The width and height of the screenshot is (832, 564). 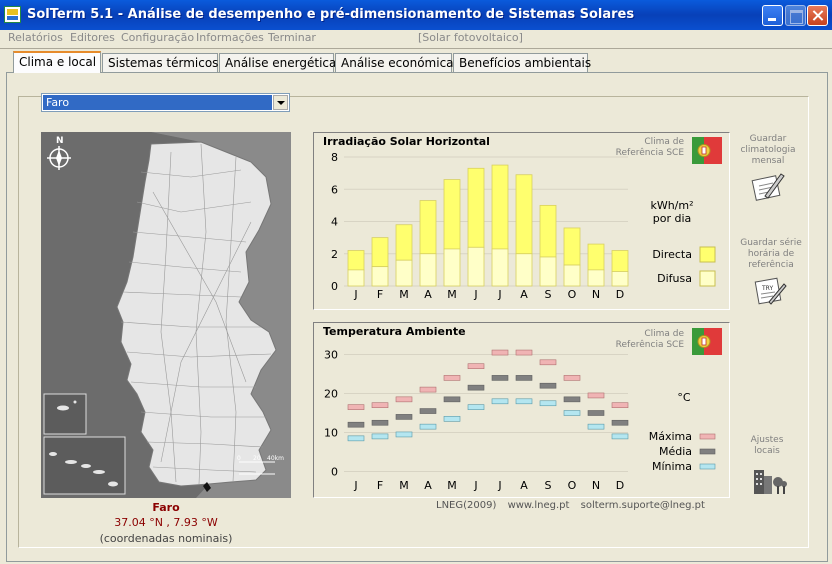 What do you see at coordinates (817, 15) in the screenshot?
I see `close-button` at bounding box center [817, 15].